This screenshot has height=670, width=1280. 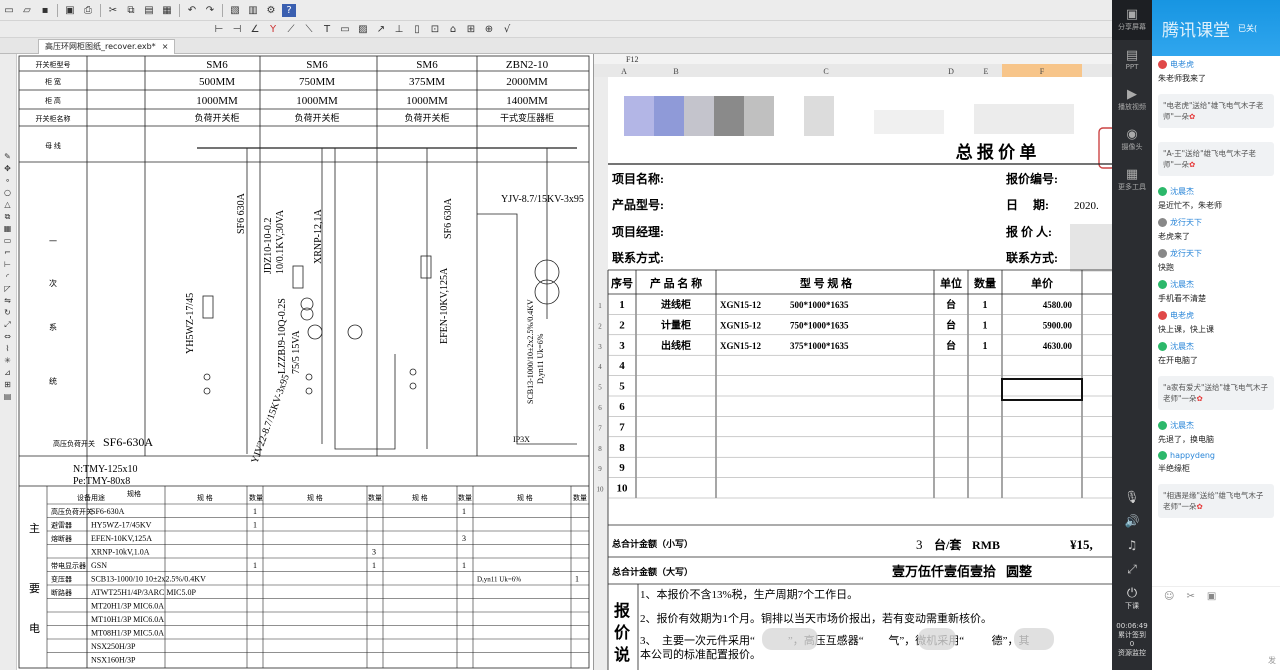 I want to click on rotate-icon: ↻, so click(x=7, y=312).